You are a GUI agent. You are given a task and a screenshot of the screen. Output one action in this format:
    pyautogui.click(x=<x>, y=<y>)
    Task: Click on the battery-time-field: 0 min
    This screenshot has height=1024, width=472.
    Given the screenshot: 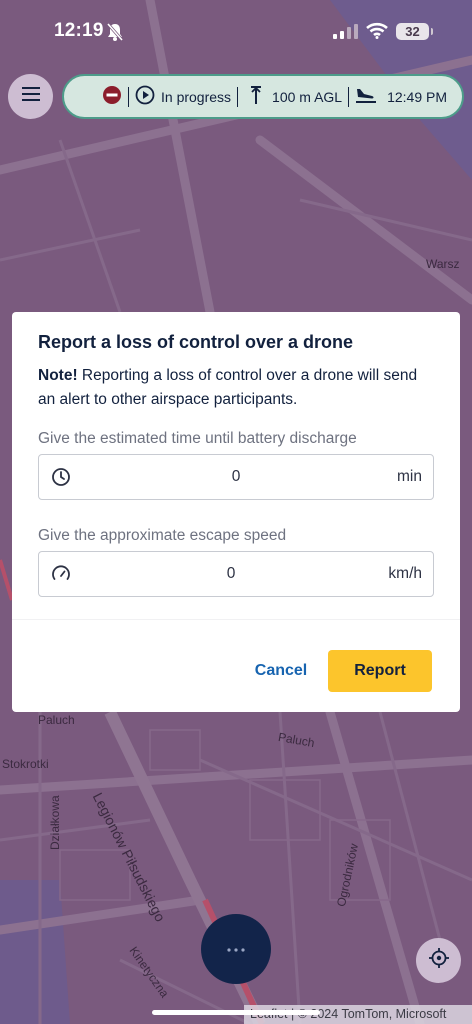 What is the action you would take?
    pyautogui.click(x=236, y=477)
    